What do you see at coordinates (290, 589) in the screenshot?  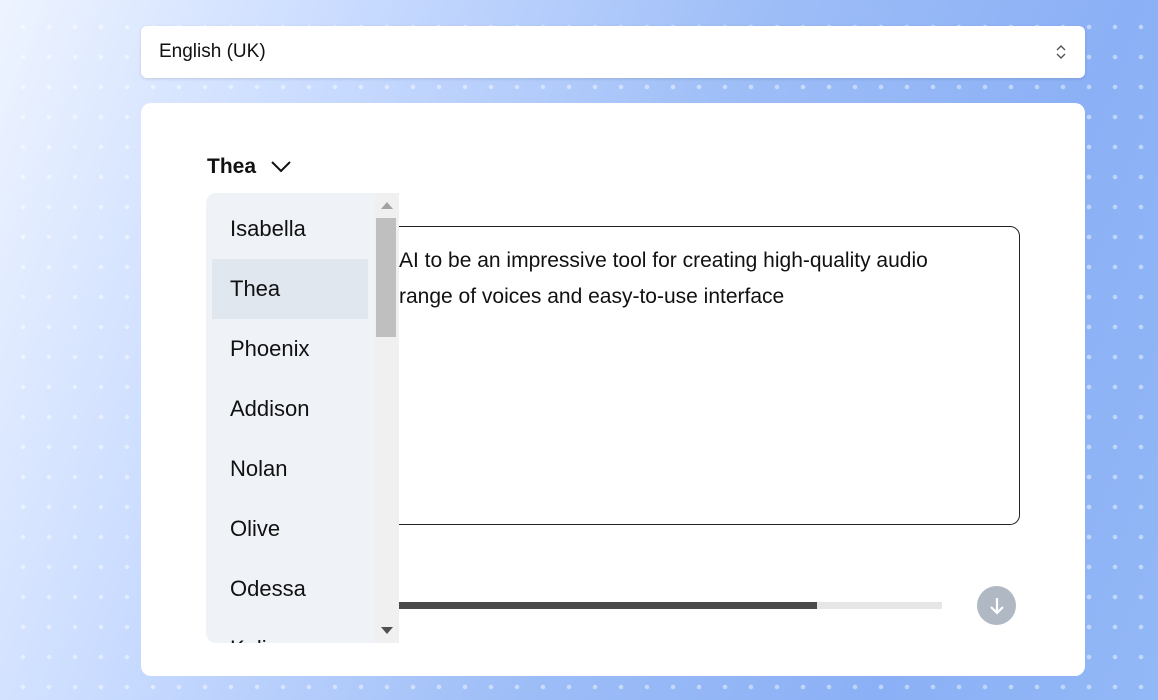 I see `dropdown-option-odessa: Odessa` at bounding box center [290, 589].